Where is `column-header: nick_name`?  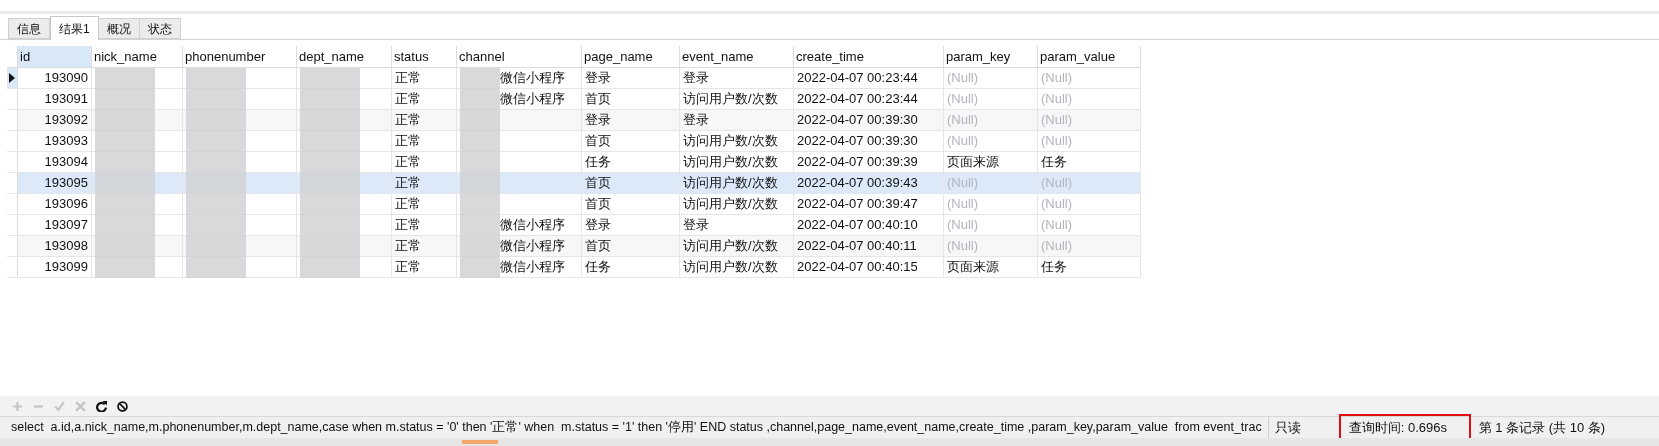 column-header: nick_name is located at coordinates (137, 56).